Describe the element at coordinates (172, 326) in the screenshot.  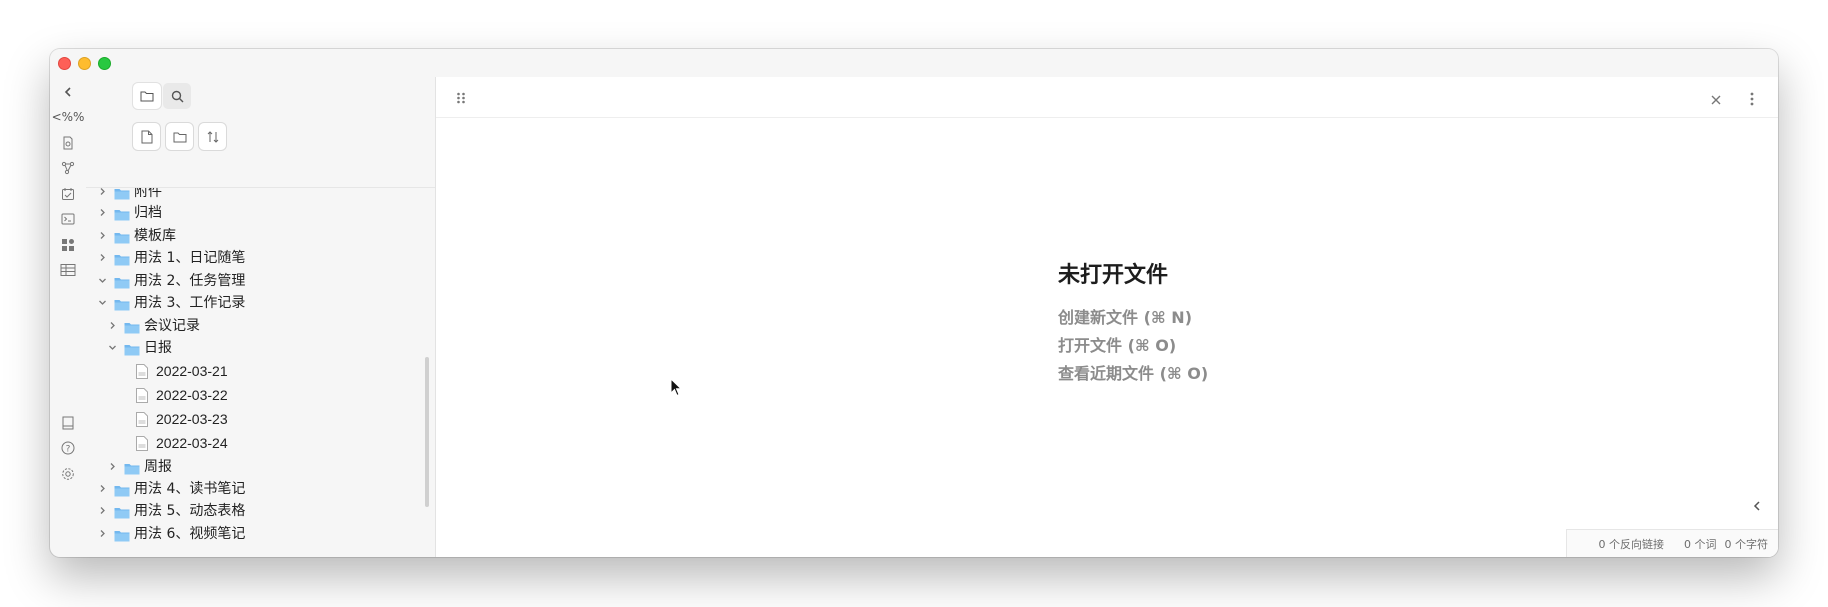
I see `folder-label: 会议记录` at that location.